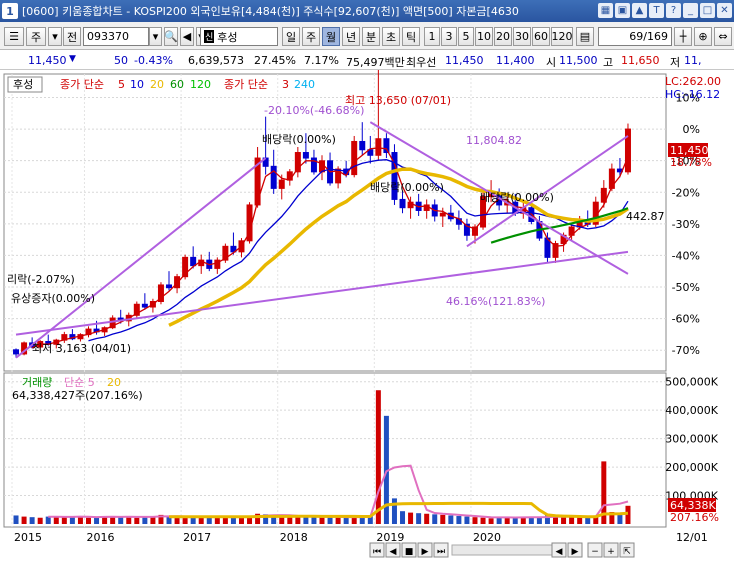 The width and height of the screenshot is (734, 562). What do you see at coordinates (197, 537) in the screenshot?
I see `x-axis-tick: 2017` at bounding box center [197, 537].